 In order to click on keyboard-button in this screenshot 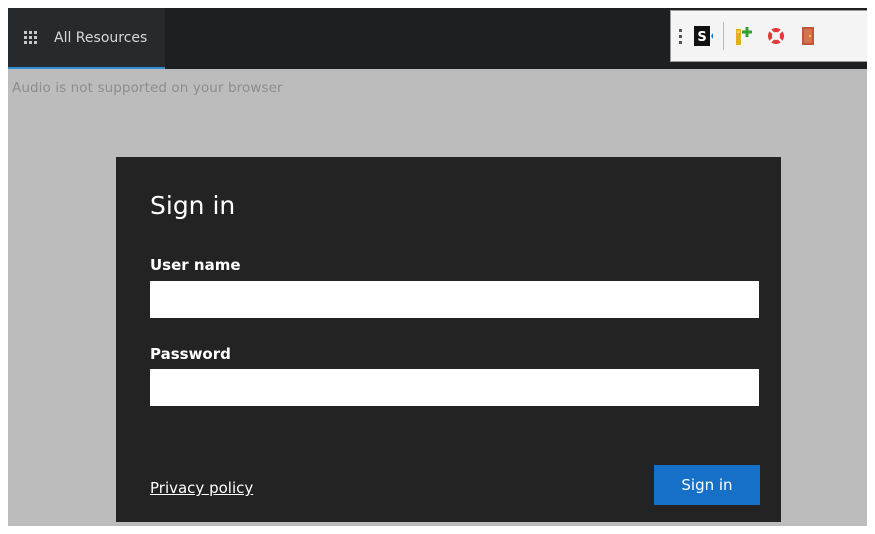, I will do `click(744, 36)`.